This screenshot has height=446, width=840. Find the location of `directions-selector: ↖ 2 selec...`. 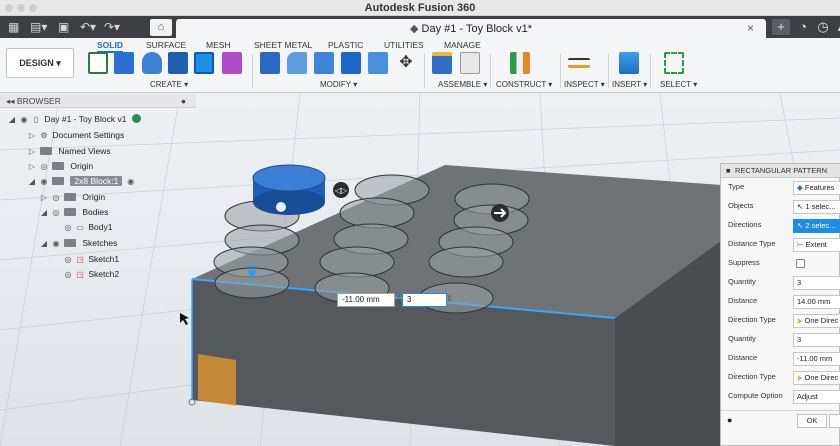

directions-selector: ↖ 2 selec... is located at coordinates (816, 226).